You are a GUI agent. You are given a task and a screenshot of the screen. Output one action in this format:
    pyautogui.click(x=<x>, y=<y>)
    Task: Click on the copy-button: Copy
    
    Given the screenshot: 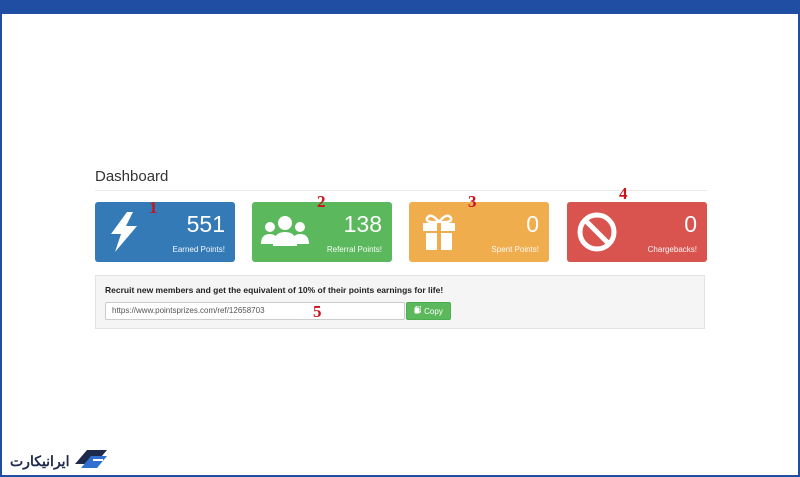 What is the action you would take?
    pyautogui.click(x=428, y=311)
    